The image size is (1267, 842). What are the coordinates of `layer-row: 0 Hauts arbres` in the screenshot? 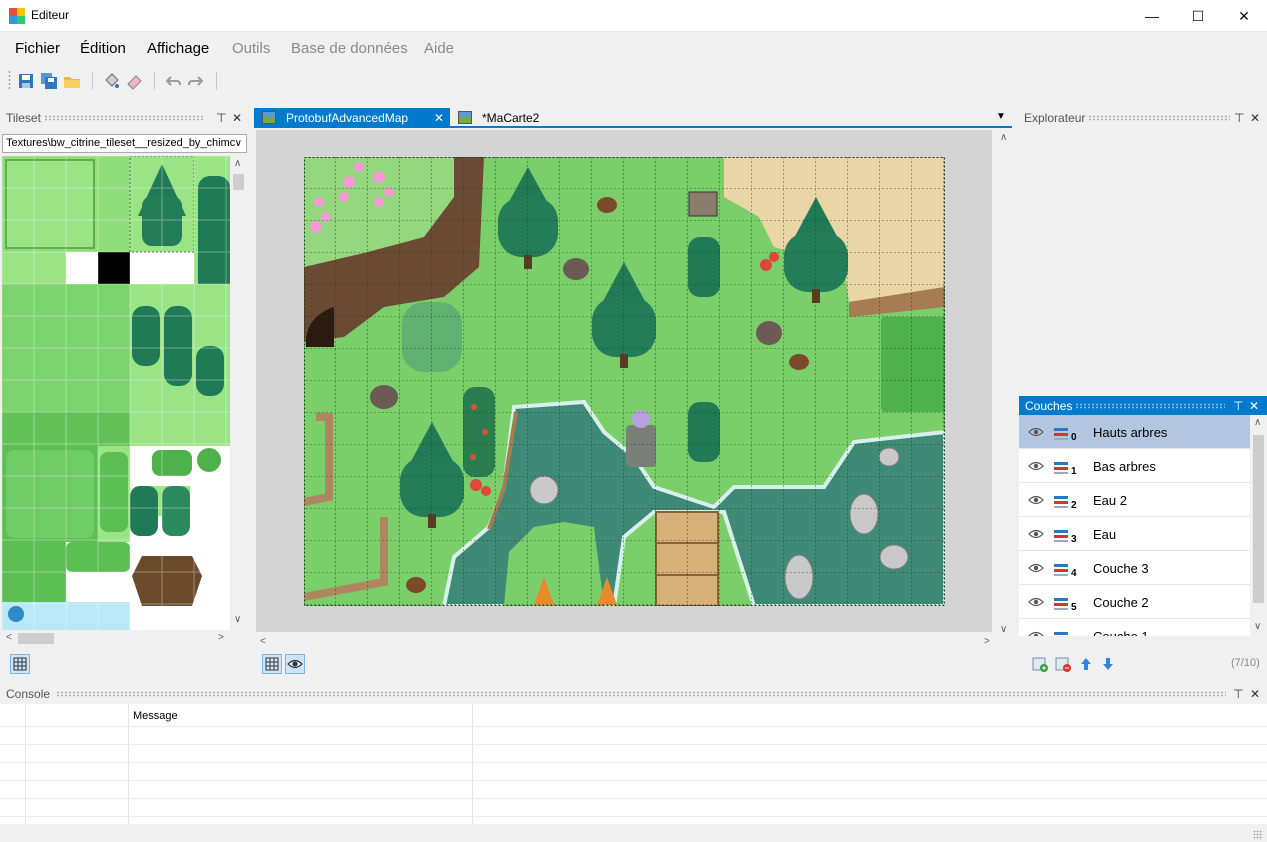 It's located at (1134, 432).